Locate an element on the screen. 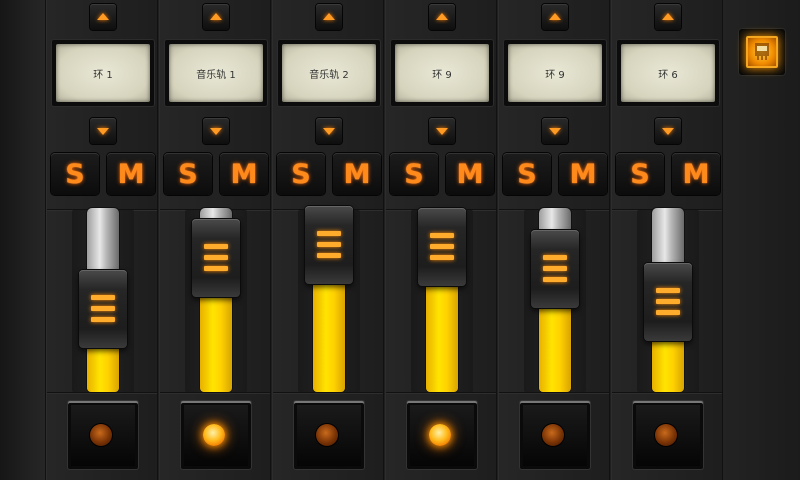 Image resolution: width=800 pixels, height=480 pixels. track-name-display: 环 1 is located at coordinates (103, 73).